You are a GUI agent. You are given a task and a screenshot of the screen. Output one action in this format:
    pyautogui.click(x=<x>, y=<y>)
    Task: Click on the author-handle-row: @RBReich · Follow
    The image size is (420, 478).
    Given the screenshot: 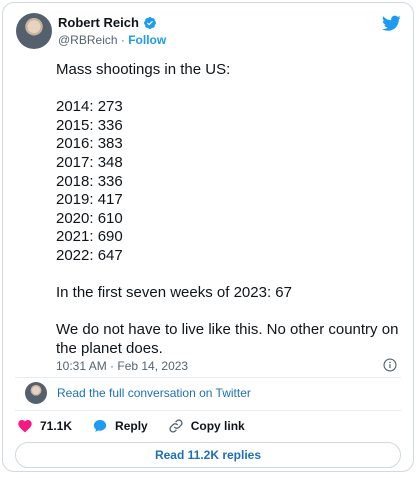 What is the action you would take?
    pyautogui.click(x=112, y=40)
    